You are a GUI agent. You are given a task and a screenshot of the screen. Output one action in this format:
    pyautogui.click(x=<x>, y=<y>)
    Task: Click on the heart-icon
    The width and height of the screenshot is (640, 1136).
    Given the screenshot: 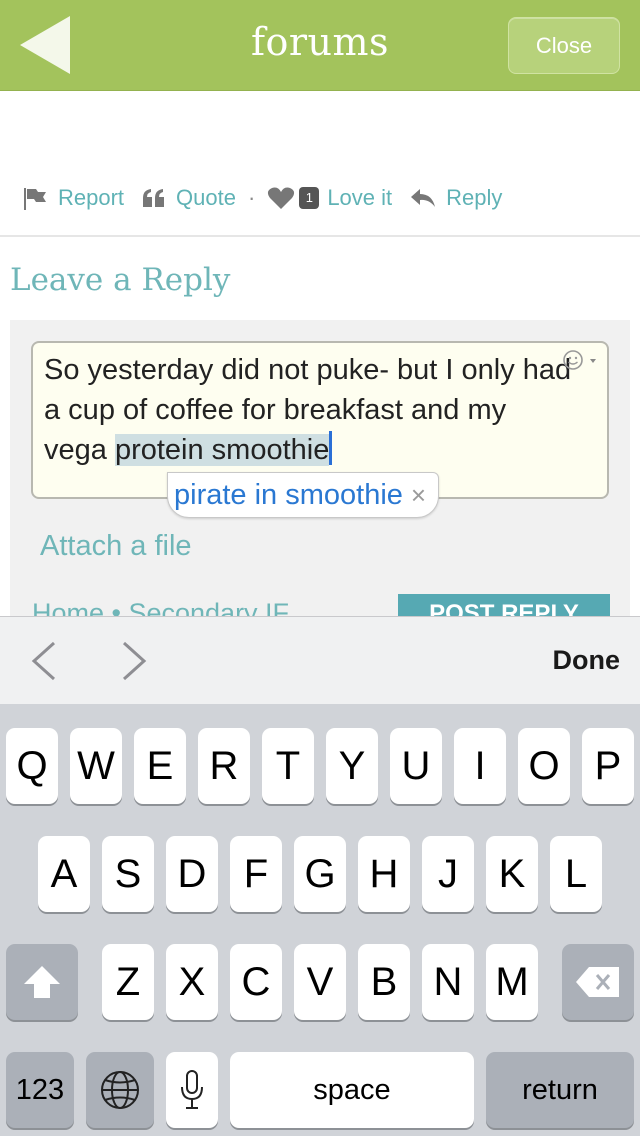 What is the action you would take?
    pyautogui.click(x=281, y=198)
    